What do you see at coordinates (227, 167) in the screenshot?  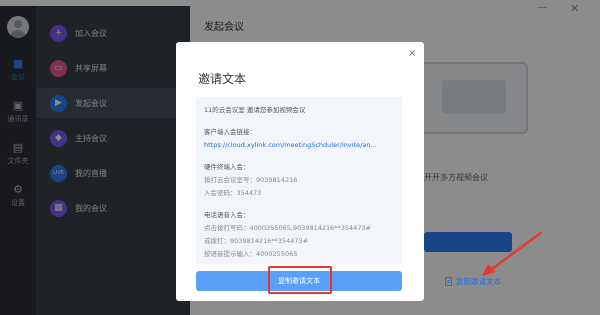 I see `invite-line: 硬件终端入会：` at bounding box center [227, 167].